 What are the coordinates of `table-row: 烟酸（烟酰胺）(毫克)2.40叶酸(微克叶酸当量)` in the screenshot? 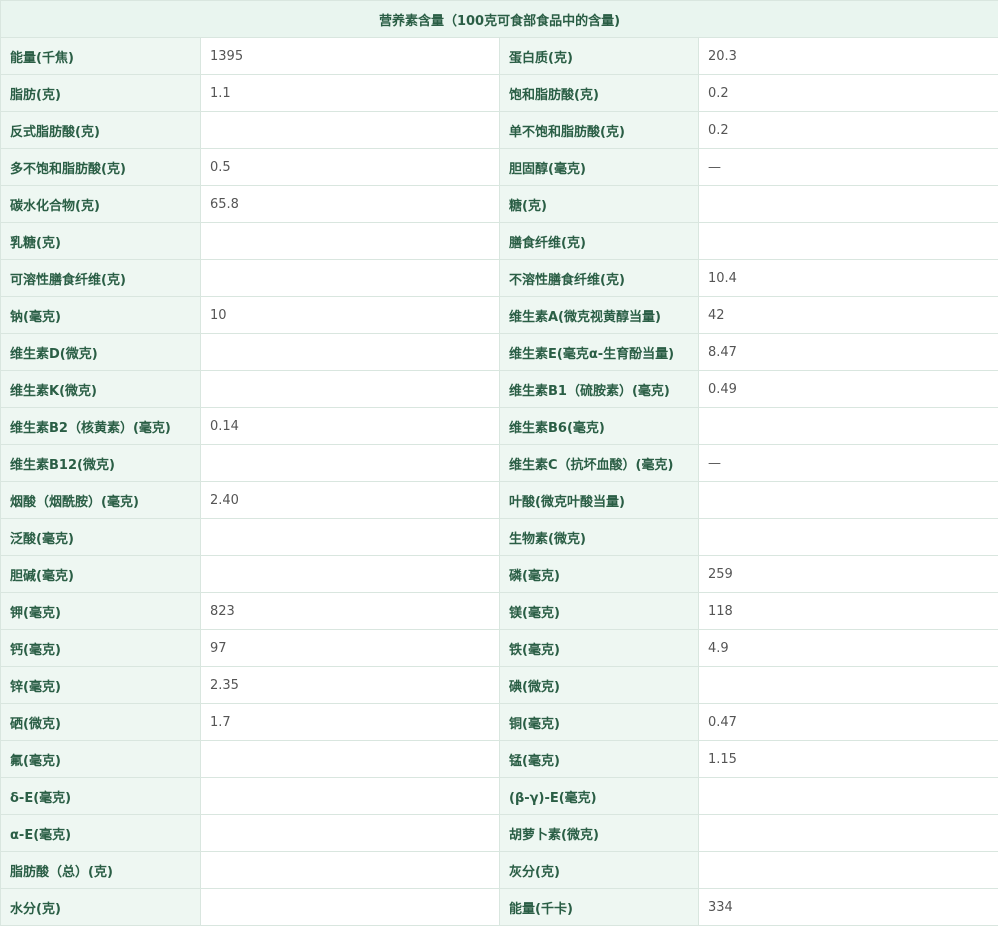 It's located at (499, 500).